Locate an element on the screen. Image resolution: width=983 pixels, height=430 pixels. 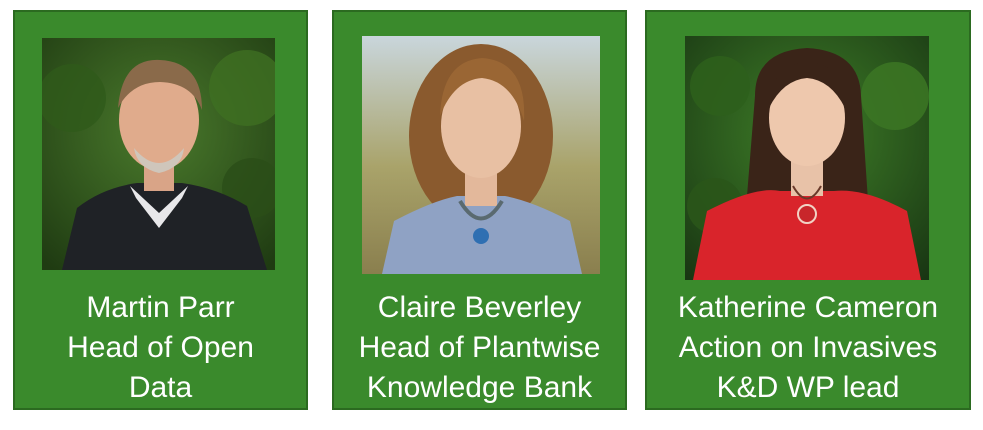
person-role-line: Knowledge Bank is located at coordinates (479, 387).